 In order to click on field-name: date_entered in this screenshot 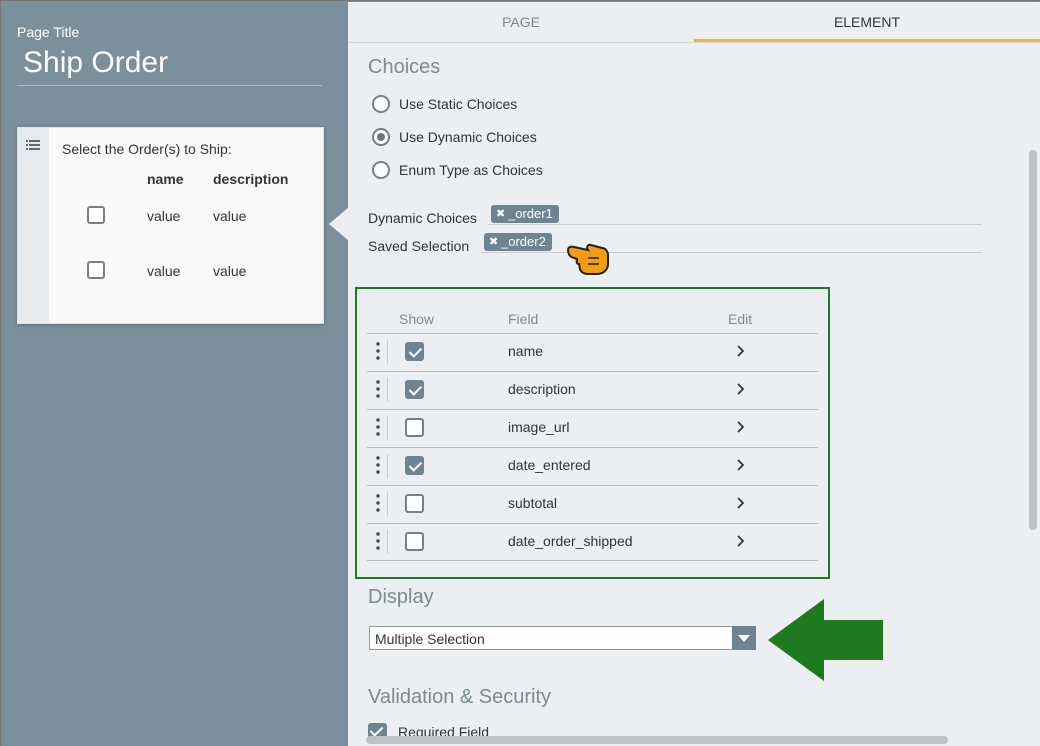, I will do `click(549, 465)`.